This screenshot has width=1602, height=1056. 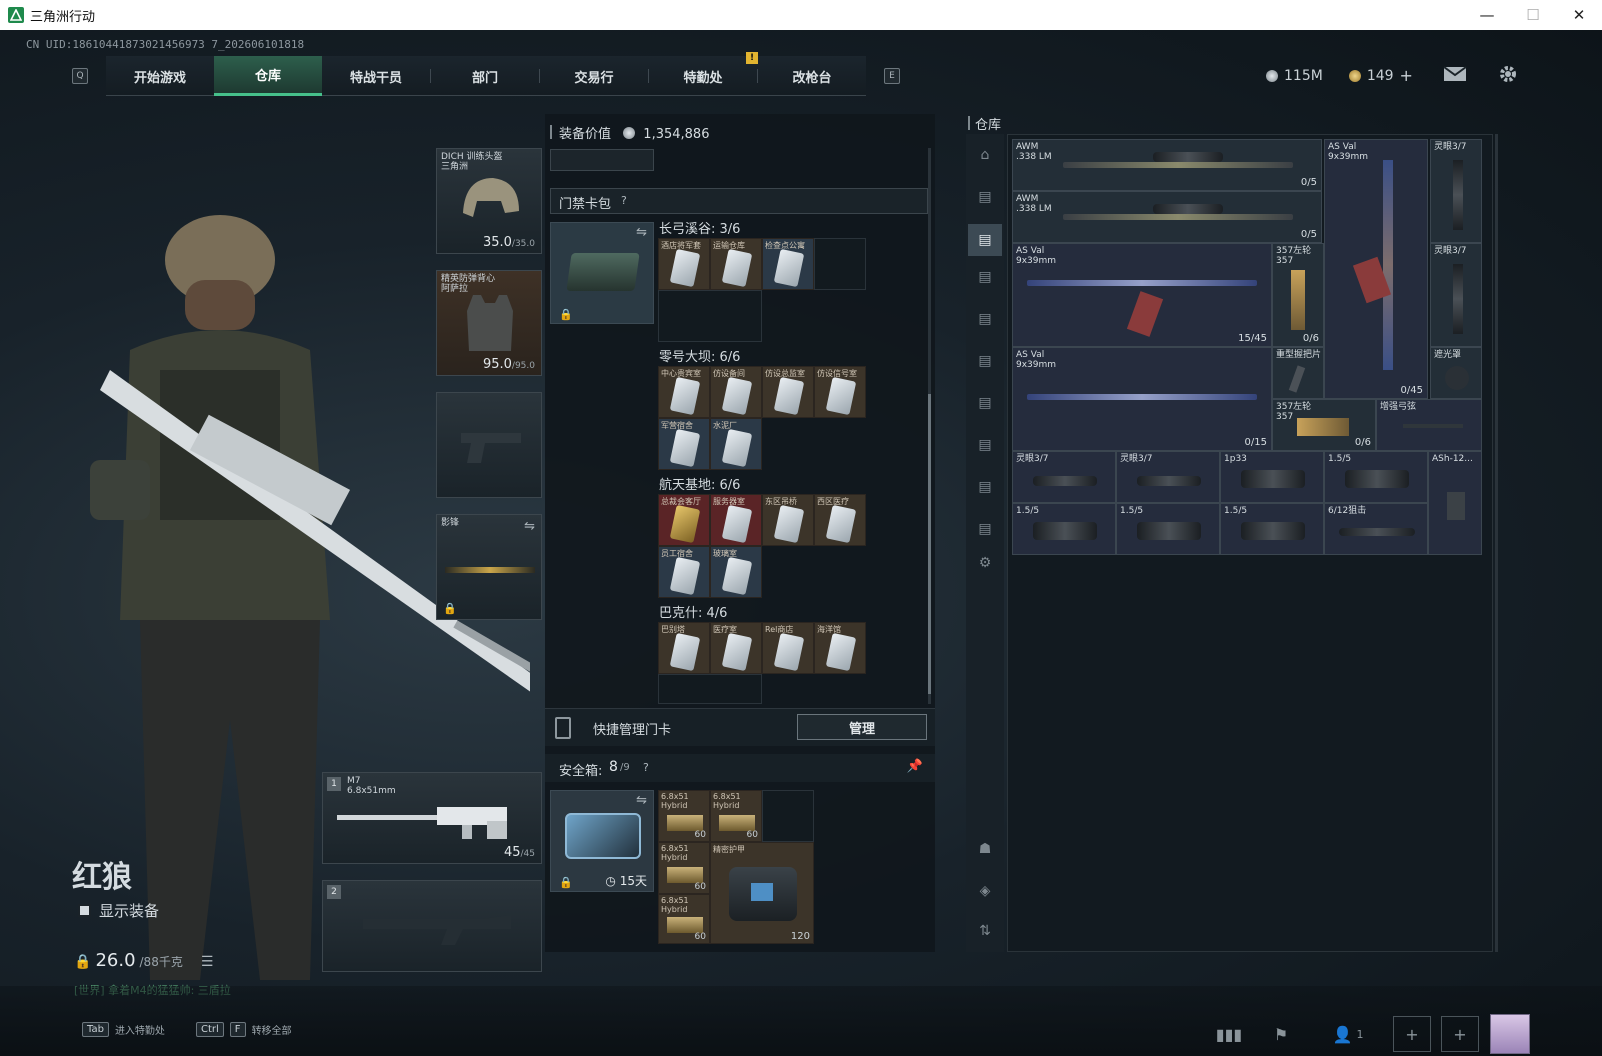 I want to click on nav-next-key: E, so click(x=892, y=76).